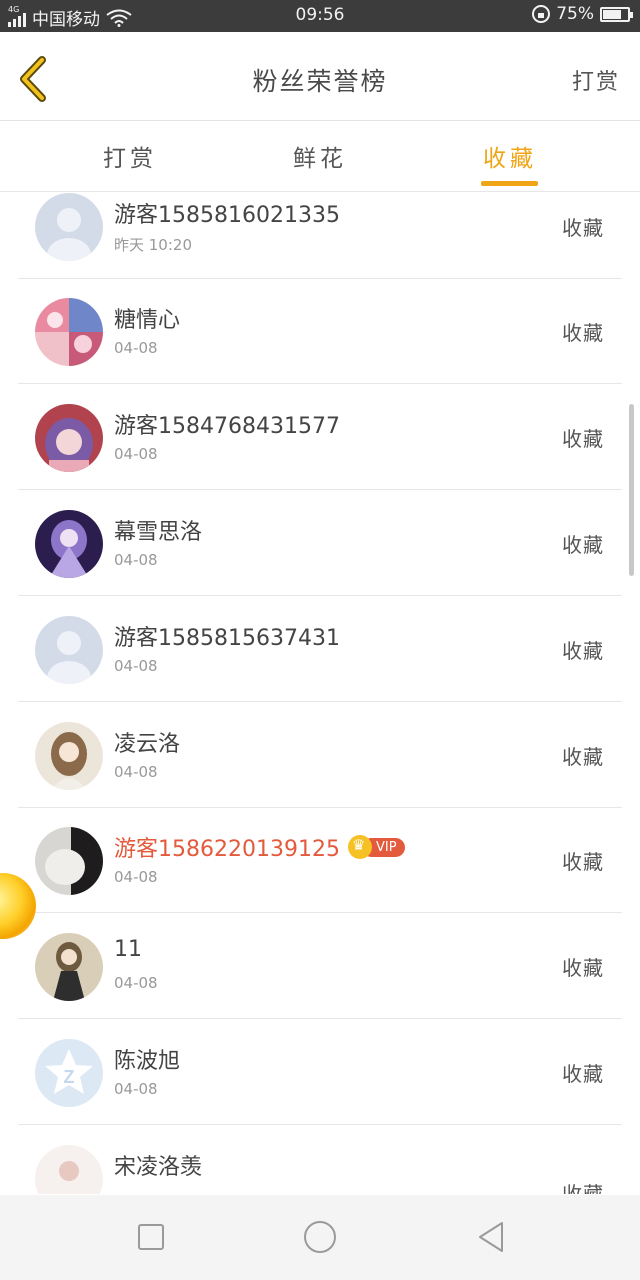 Image resolution: width=640 pixels, height=1280 pixels. I want to click on list-item: 游客1586220139125 VIP 04-08 收藏, so click(320, 860).